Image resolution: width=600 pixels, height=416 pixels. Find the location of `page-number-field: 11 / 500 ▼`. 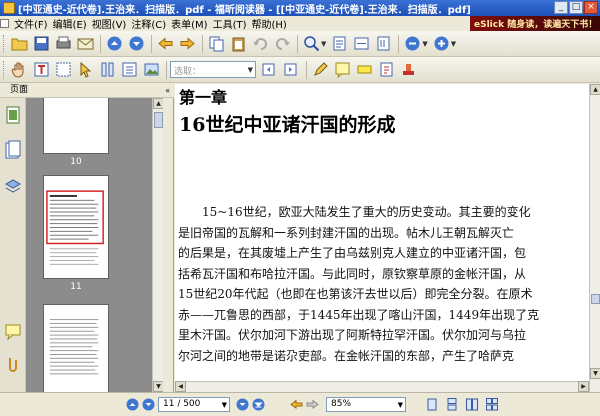

page-number-field: 11 / 500 ▼ is located at coordinates (194, 404).